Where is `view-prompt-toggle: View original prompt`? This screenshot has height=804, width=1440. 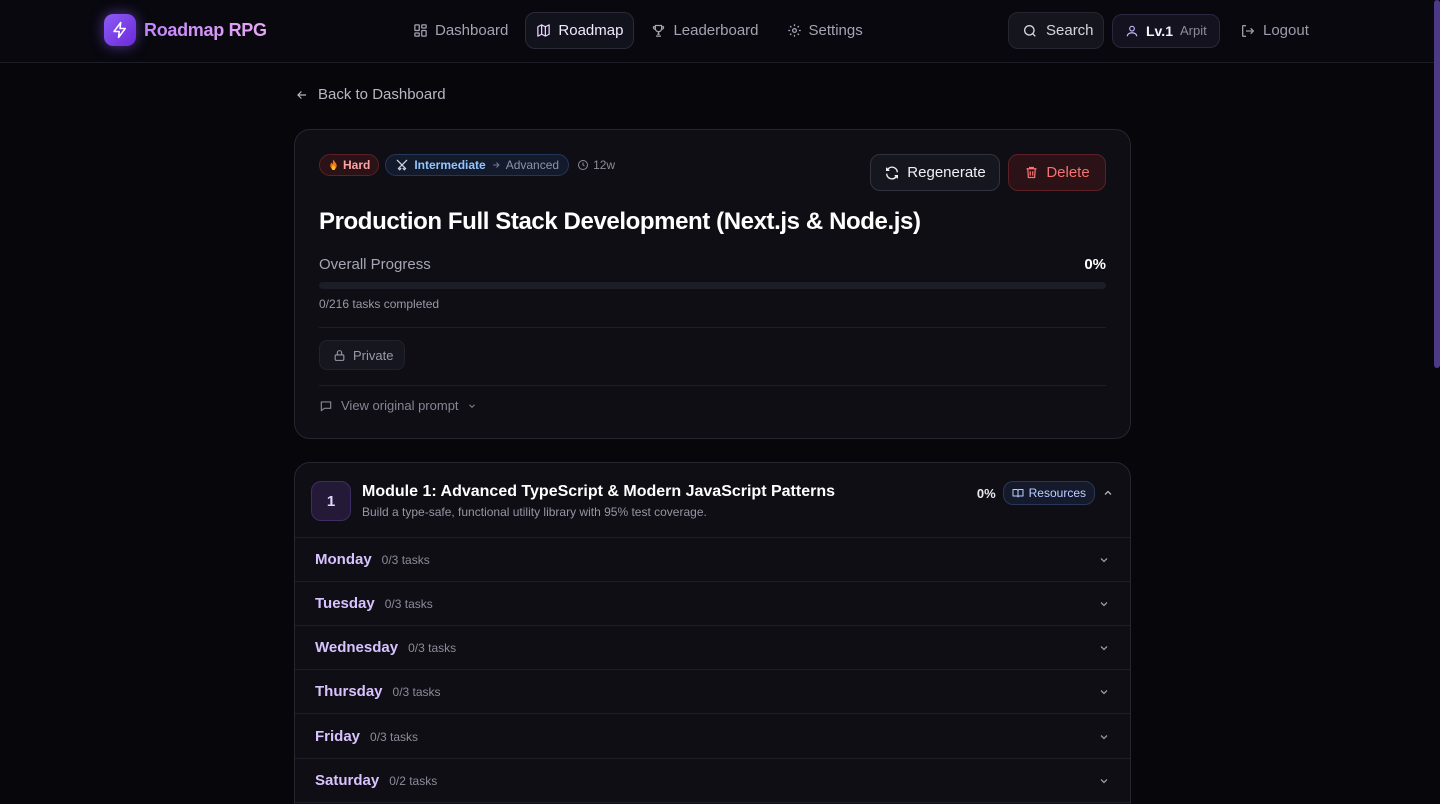
view-prompt-toggle: View original prompt is located at coordinates (398, 405).